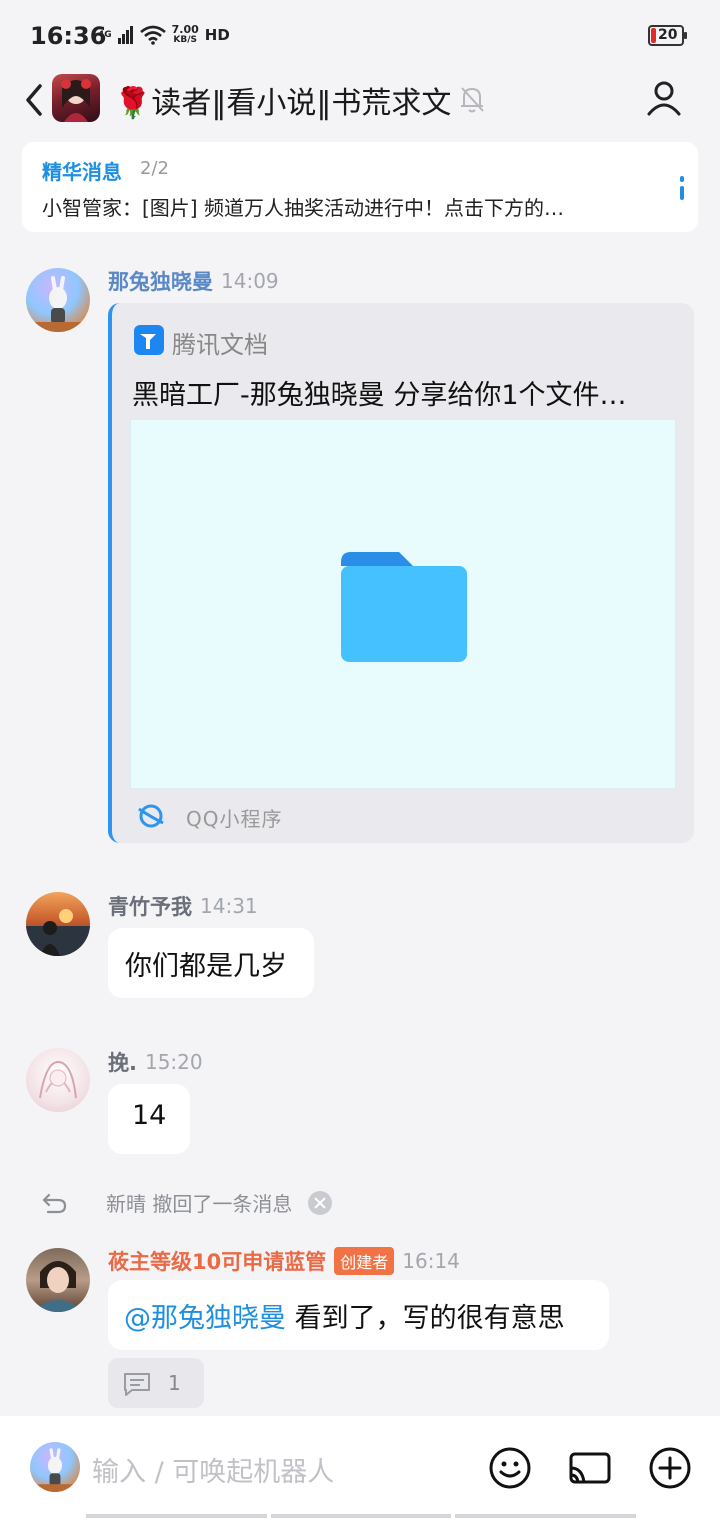 The height and width of the screenshot is (1520, 720). What do you see at coordinates (199, 1204) in the screenshot?
I see `recall-text: 新晴 撤回了一条消息` at bounding box center [199, 1204].